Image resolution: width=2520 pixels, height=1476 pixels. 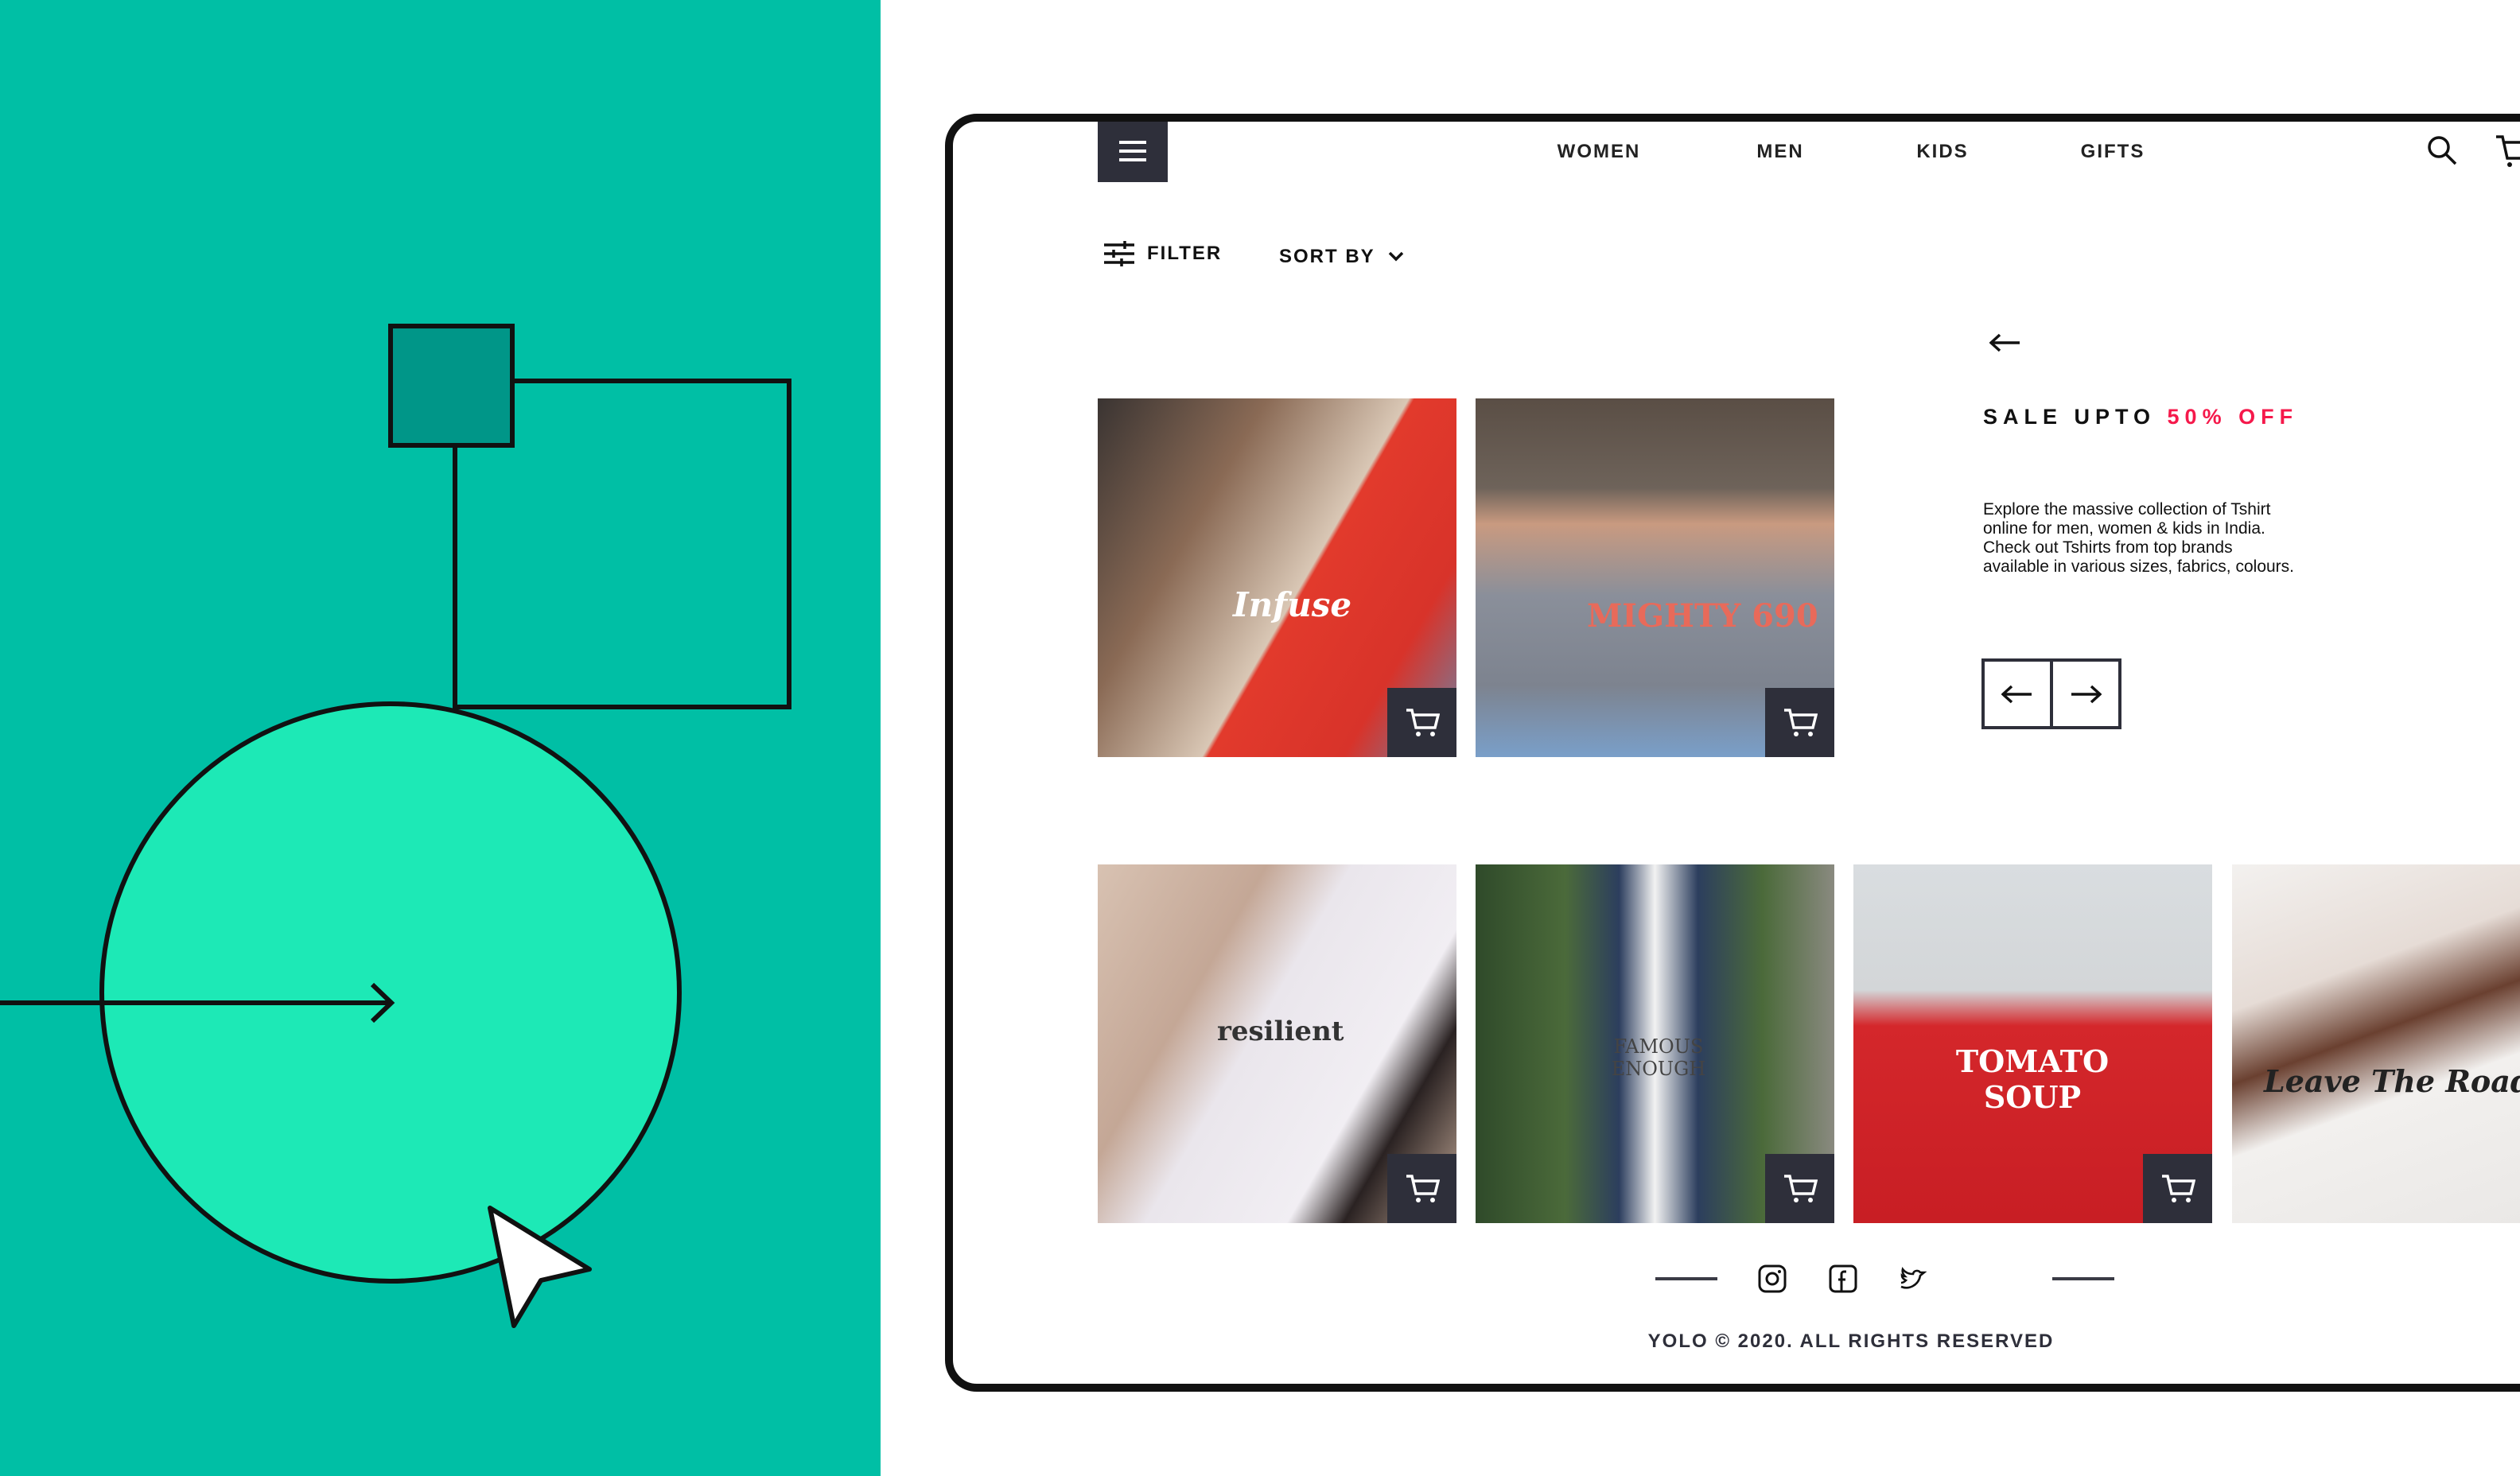 I want to click on product-card: resilient, so click(x=1277, y=1043).